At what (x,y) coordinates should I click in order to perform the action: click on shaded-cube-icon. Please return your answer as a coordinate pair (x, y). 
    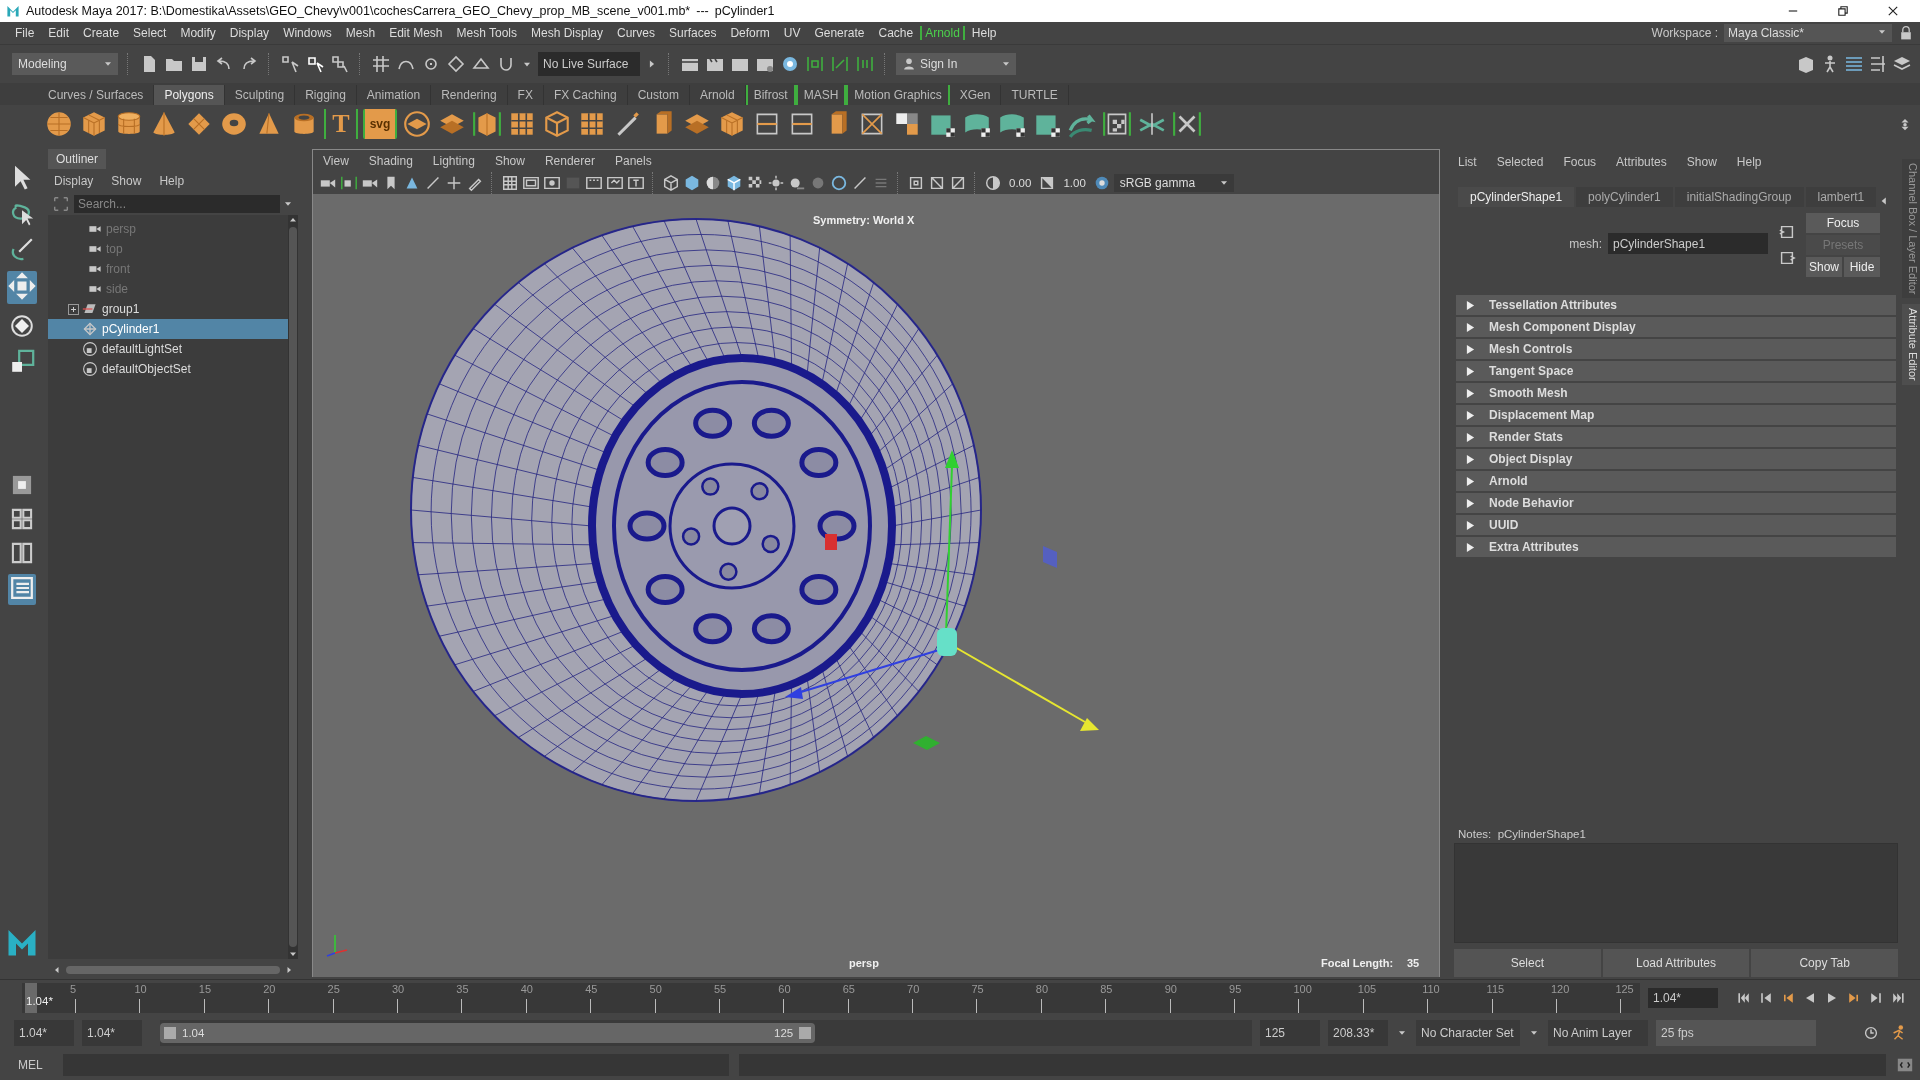
    Looking at the image, I should click on (692, 183).